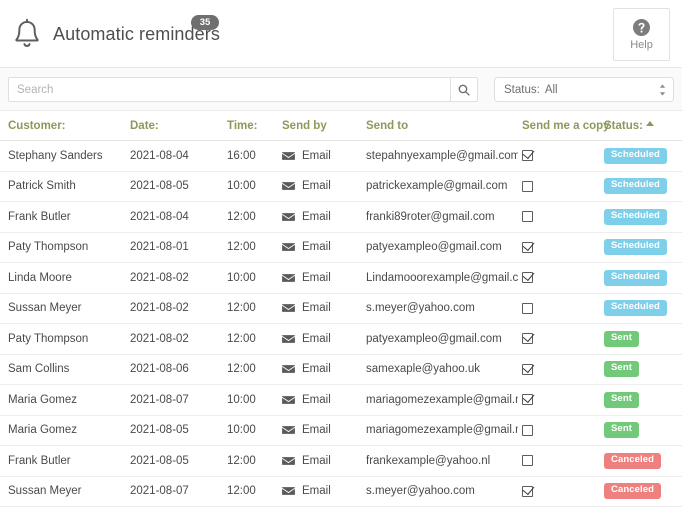  I want to click on cell-date: 2021-08-04, so click(178, 156).